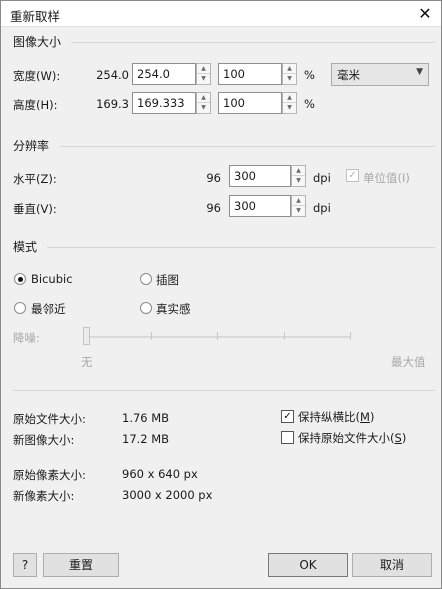  I want to click on width-input: 254.0, so click(164, 74).